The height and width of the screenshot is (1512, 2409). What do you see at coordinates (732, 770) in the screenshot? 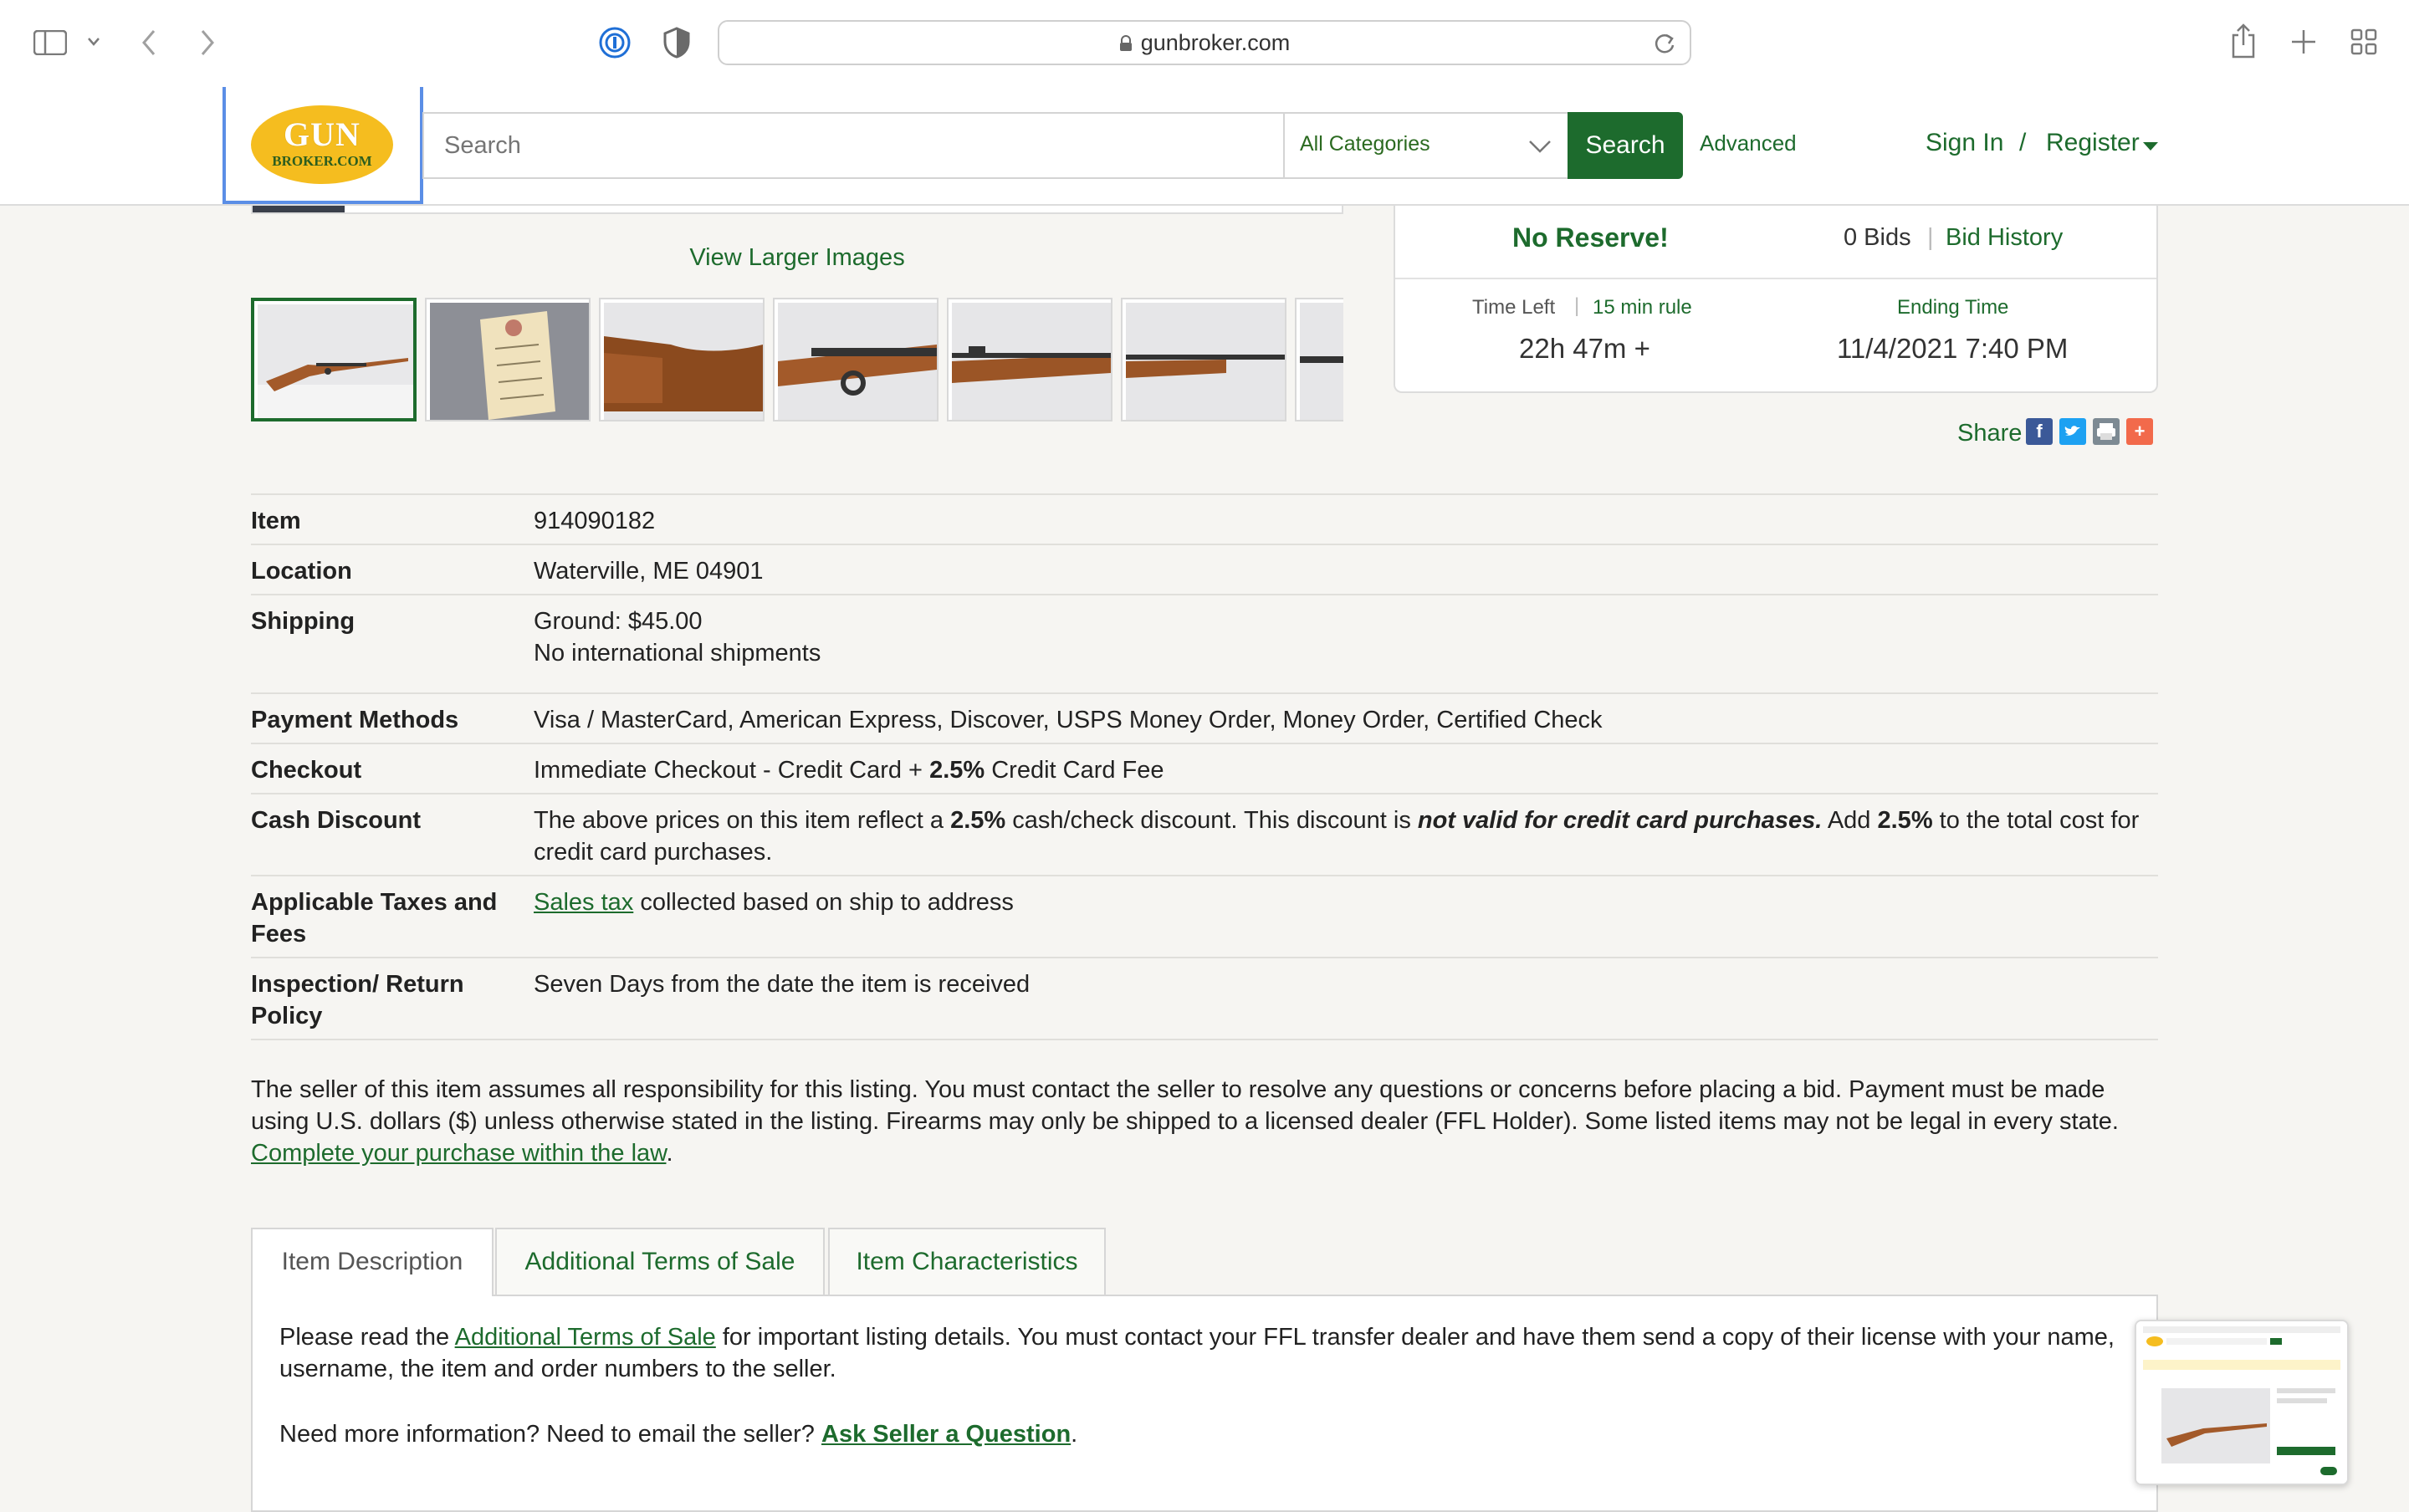
I see `checkout-text: Immediate Checkout - Credit Card +` at bounding box center [732, 770].